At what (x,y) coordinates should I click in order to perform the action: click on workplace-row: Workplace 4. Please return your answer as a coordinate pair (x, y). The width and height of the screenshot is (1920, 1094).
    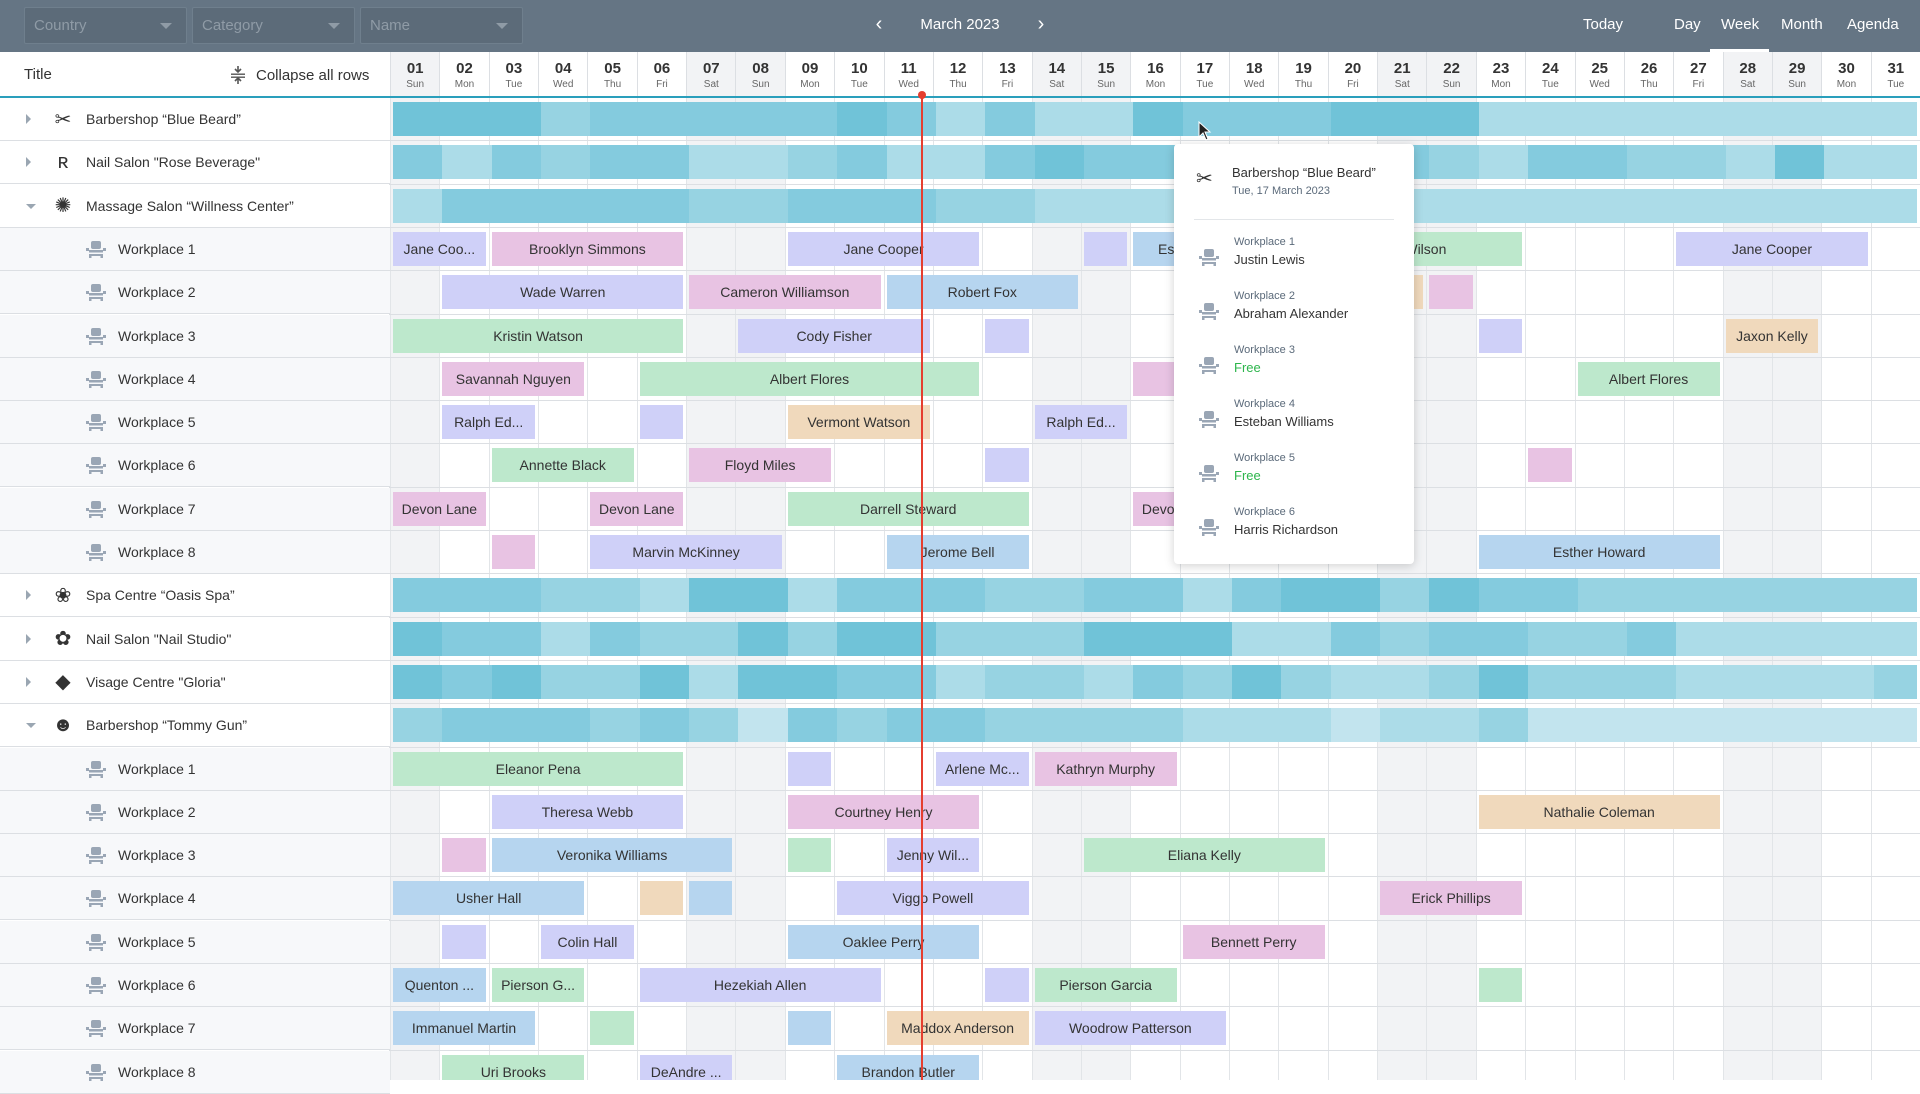
    Looking at the image, I should click on (195, 899).